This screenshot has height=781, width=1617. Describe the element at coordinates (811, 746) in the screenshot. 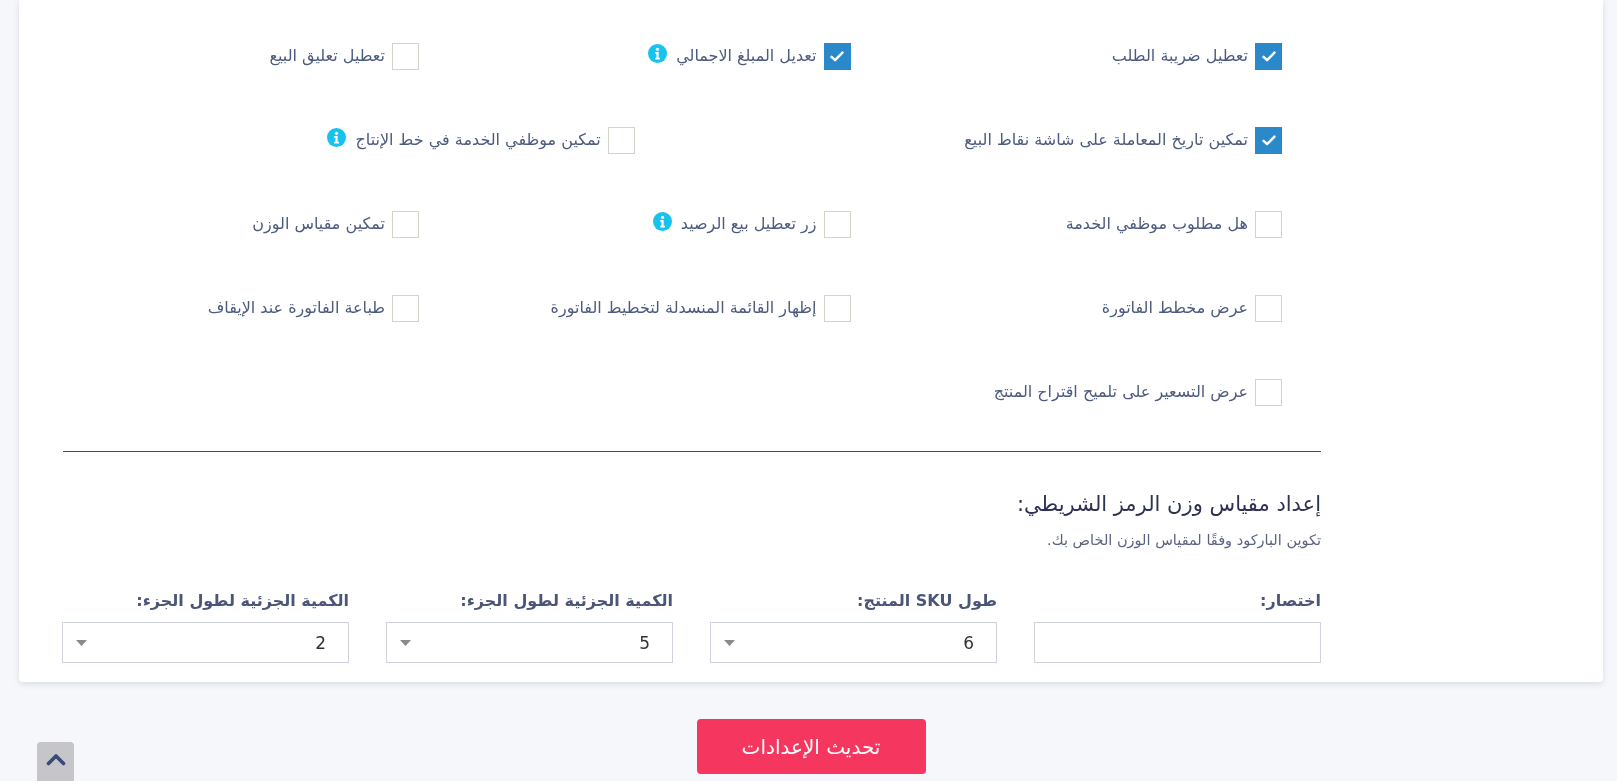

I see `update-settings-button: تحديث الإعدادات` at that location.